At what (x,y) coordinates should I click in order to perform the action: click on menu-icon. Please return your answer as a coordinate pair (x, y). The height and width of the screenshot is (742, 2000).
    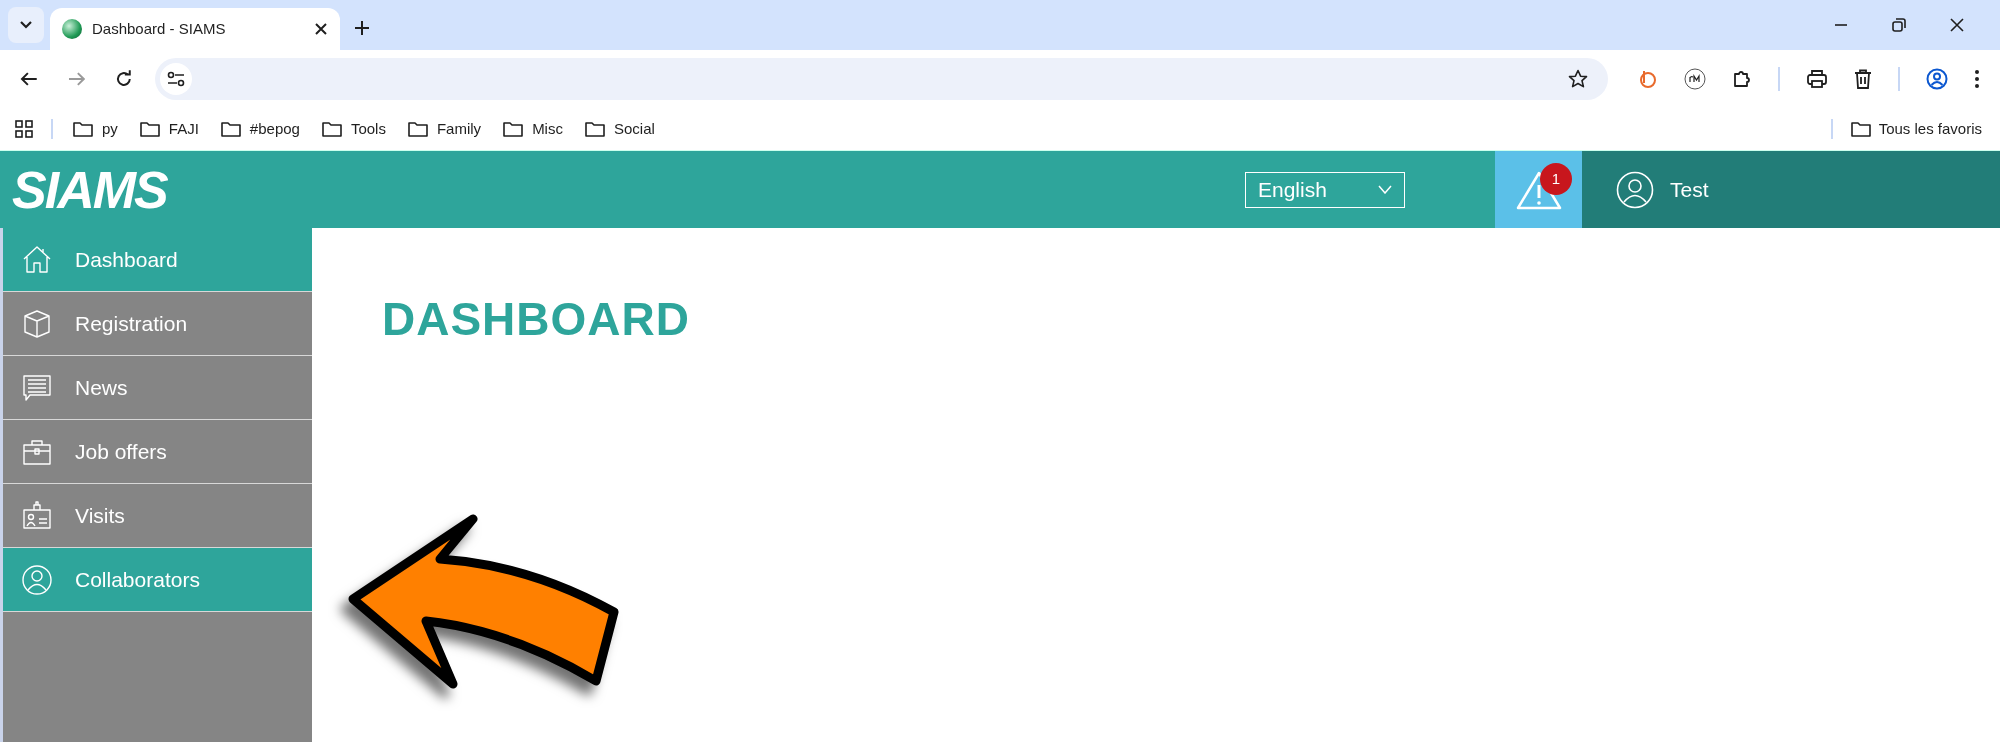
    Looking at the image, I should click on (1977, 79).